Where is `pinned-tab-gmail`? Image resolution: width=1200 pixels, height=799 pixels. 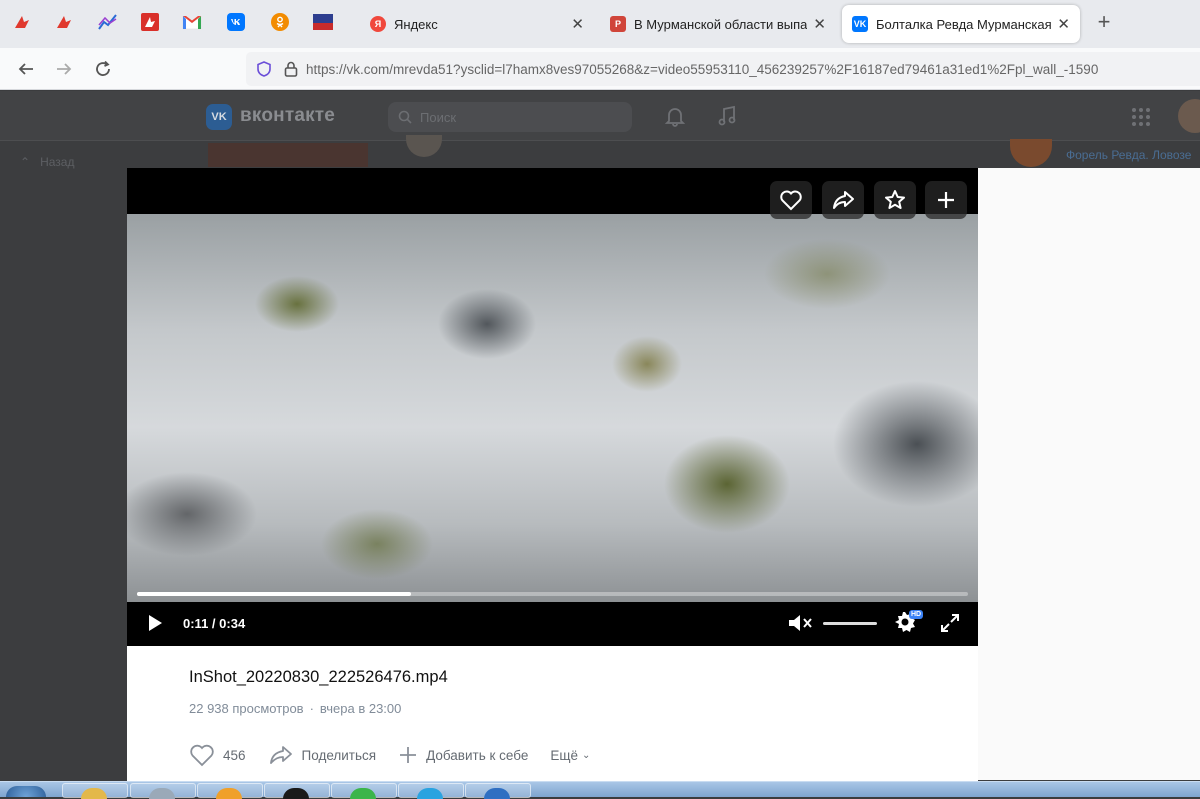
pinned-tab-gmail is located at coordinates (192, 22).